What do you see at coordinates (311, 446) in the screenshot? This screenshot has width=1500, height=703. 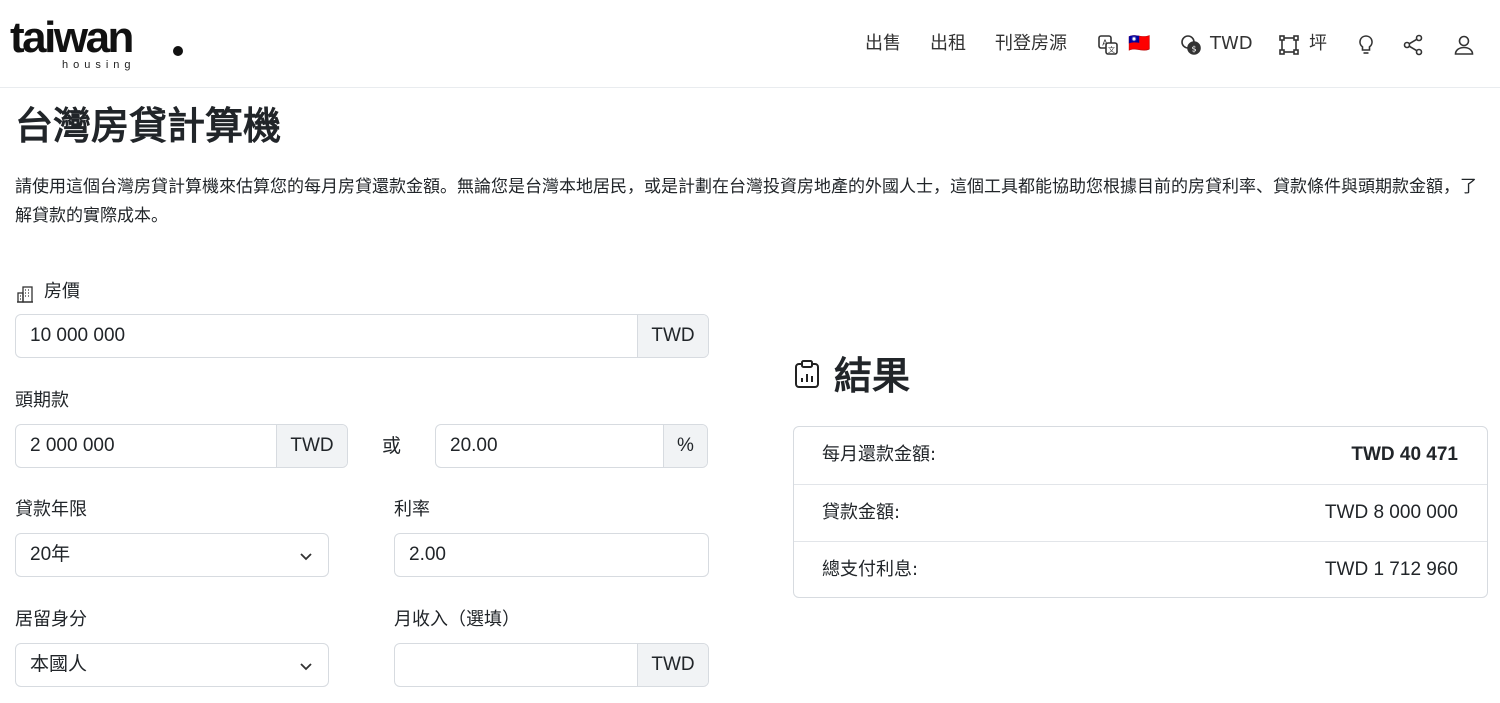 I see `down-payment-currency-addon: TWD` at bounding box center [311, 446].